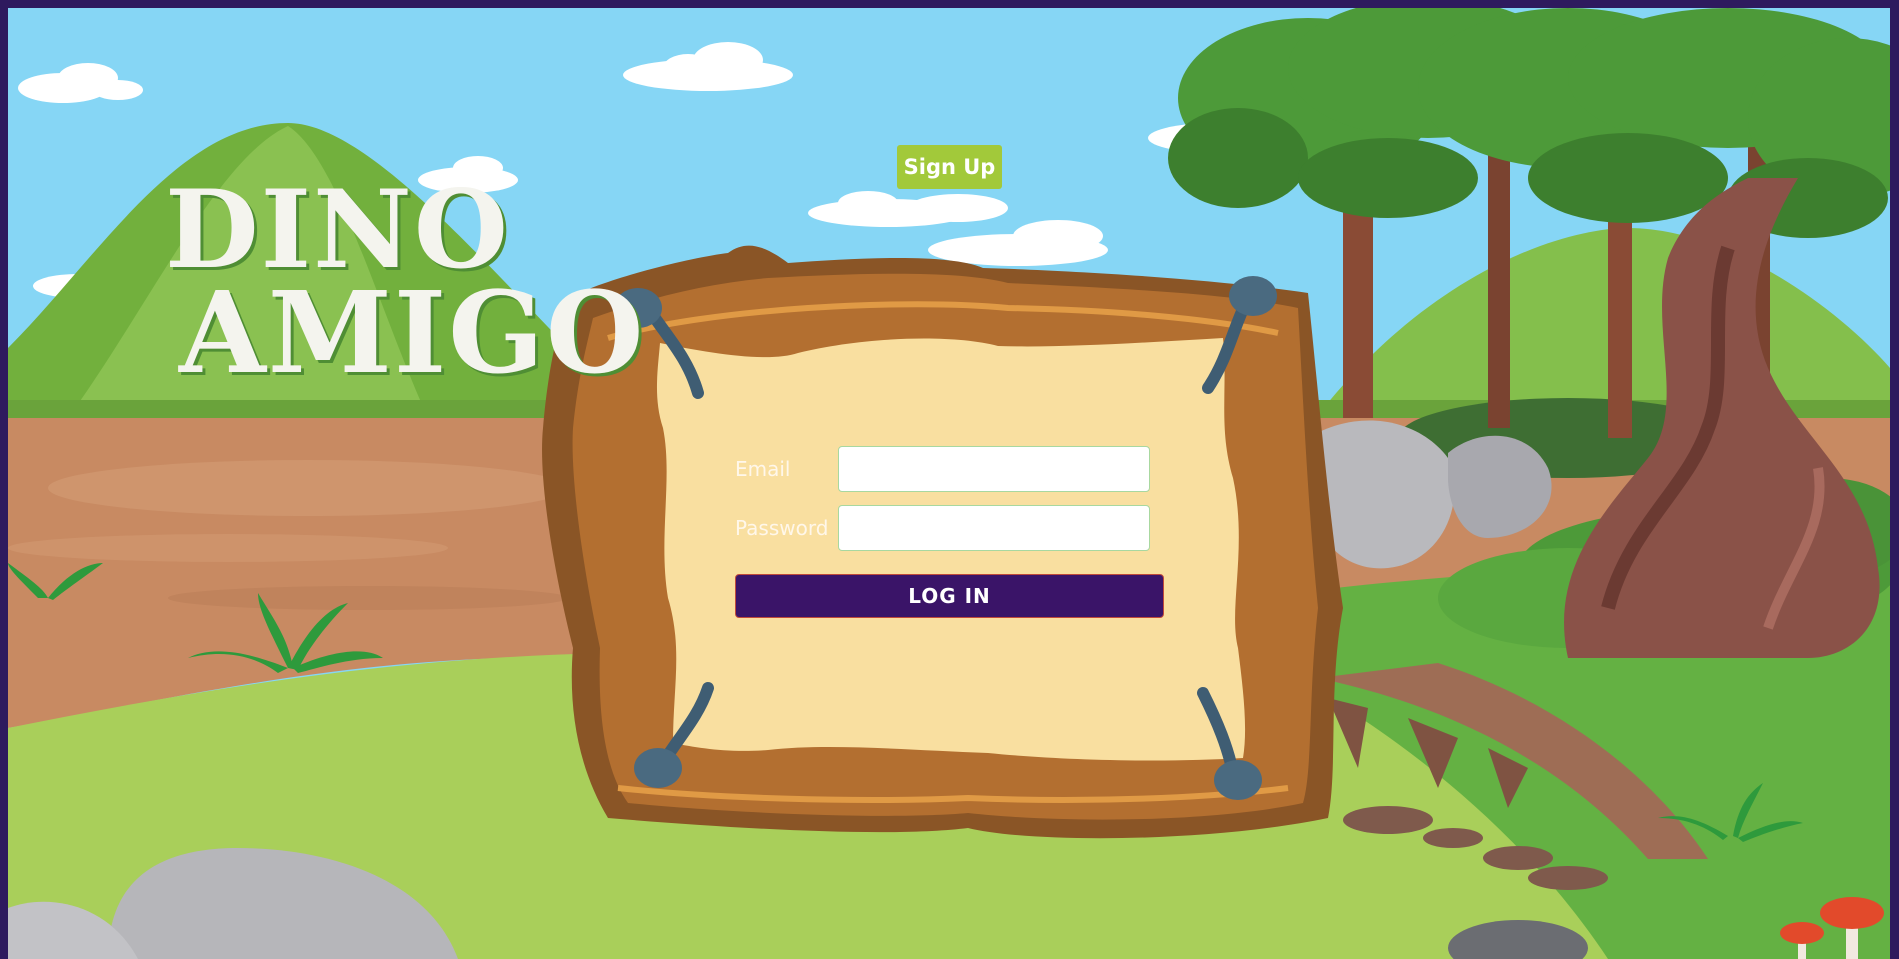  I want to click on password-label: Password, so click(782, 528).